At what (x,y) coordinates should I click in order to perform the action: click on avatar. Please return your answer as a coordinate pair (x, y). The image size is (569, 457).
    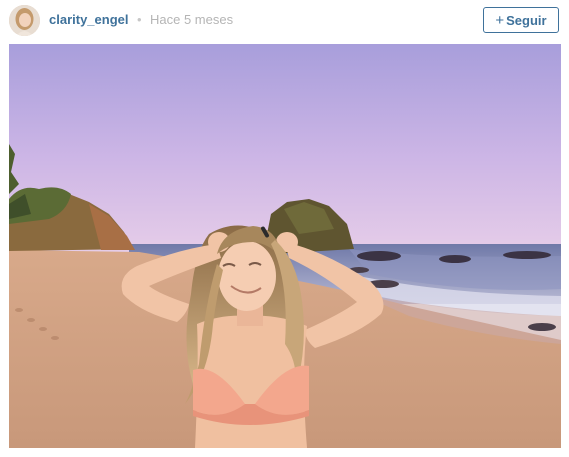
    Looking at the image, I should click on (24, 20).